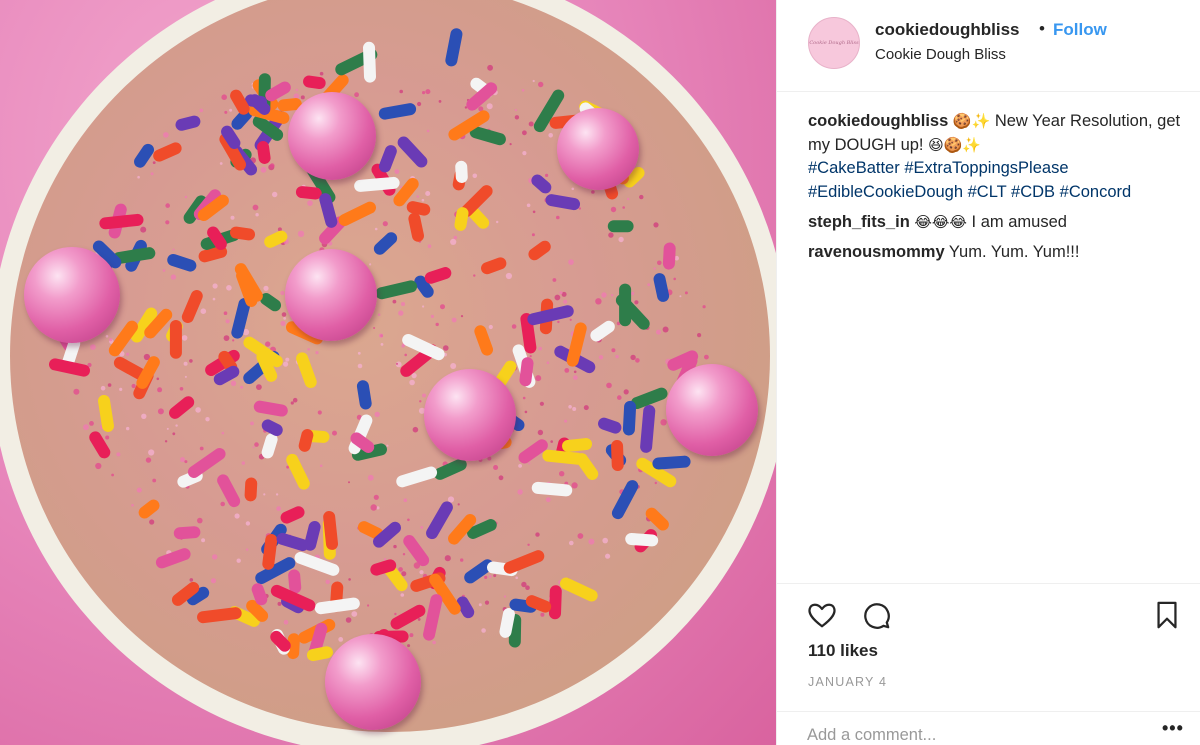 Image resolution: width=1200 pixels, height=745 pixels. What do you see at coordinates (876, 252) in the screenshot?
I see `comment-username: ravenousmommy` at bounding box center [876, 252].